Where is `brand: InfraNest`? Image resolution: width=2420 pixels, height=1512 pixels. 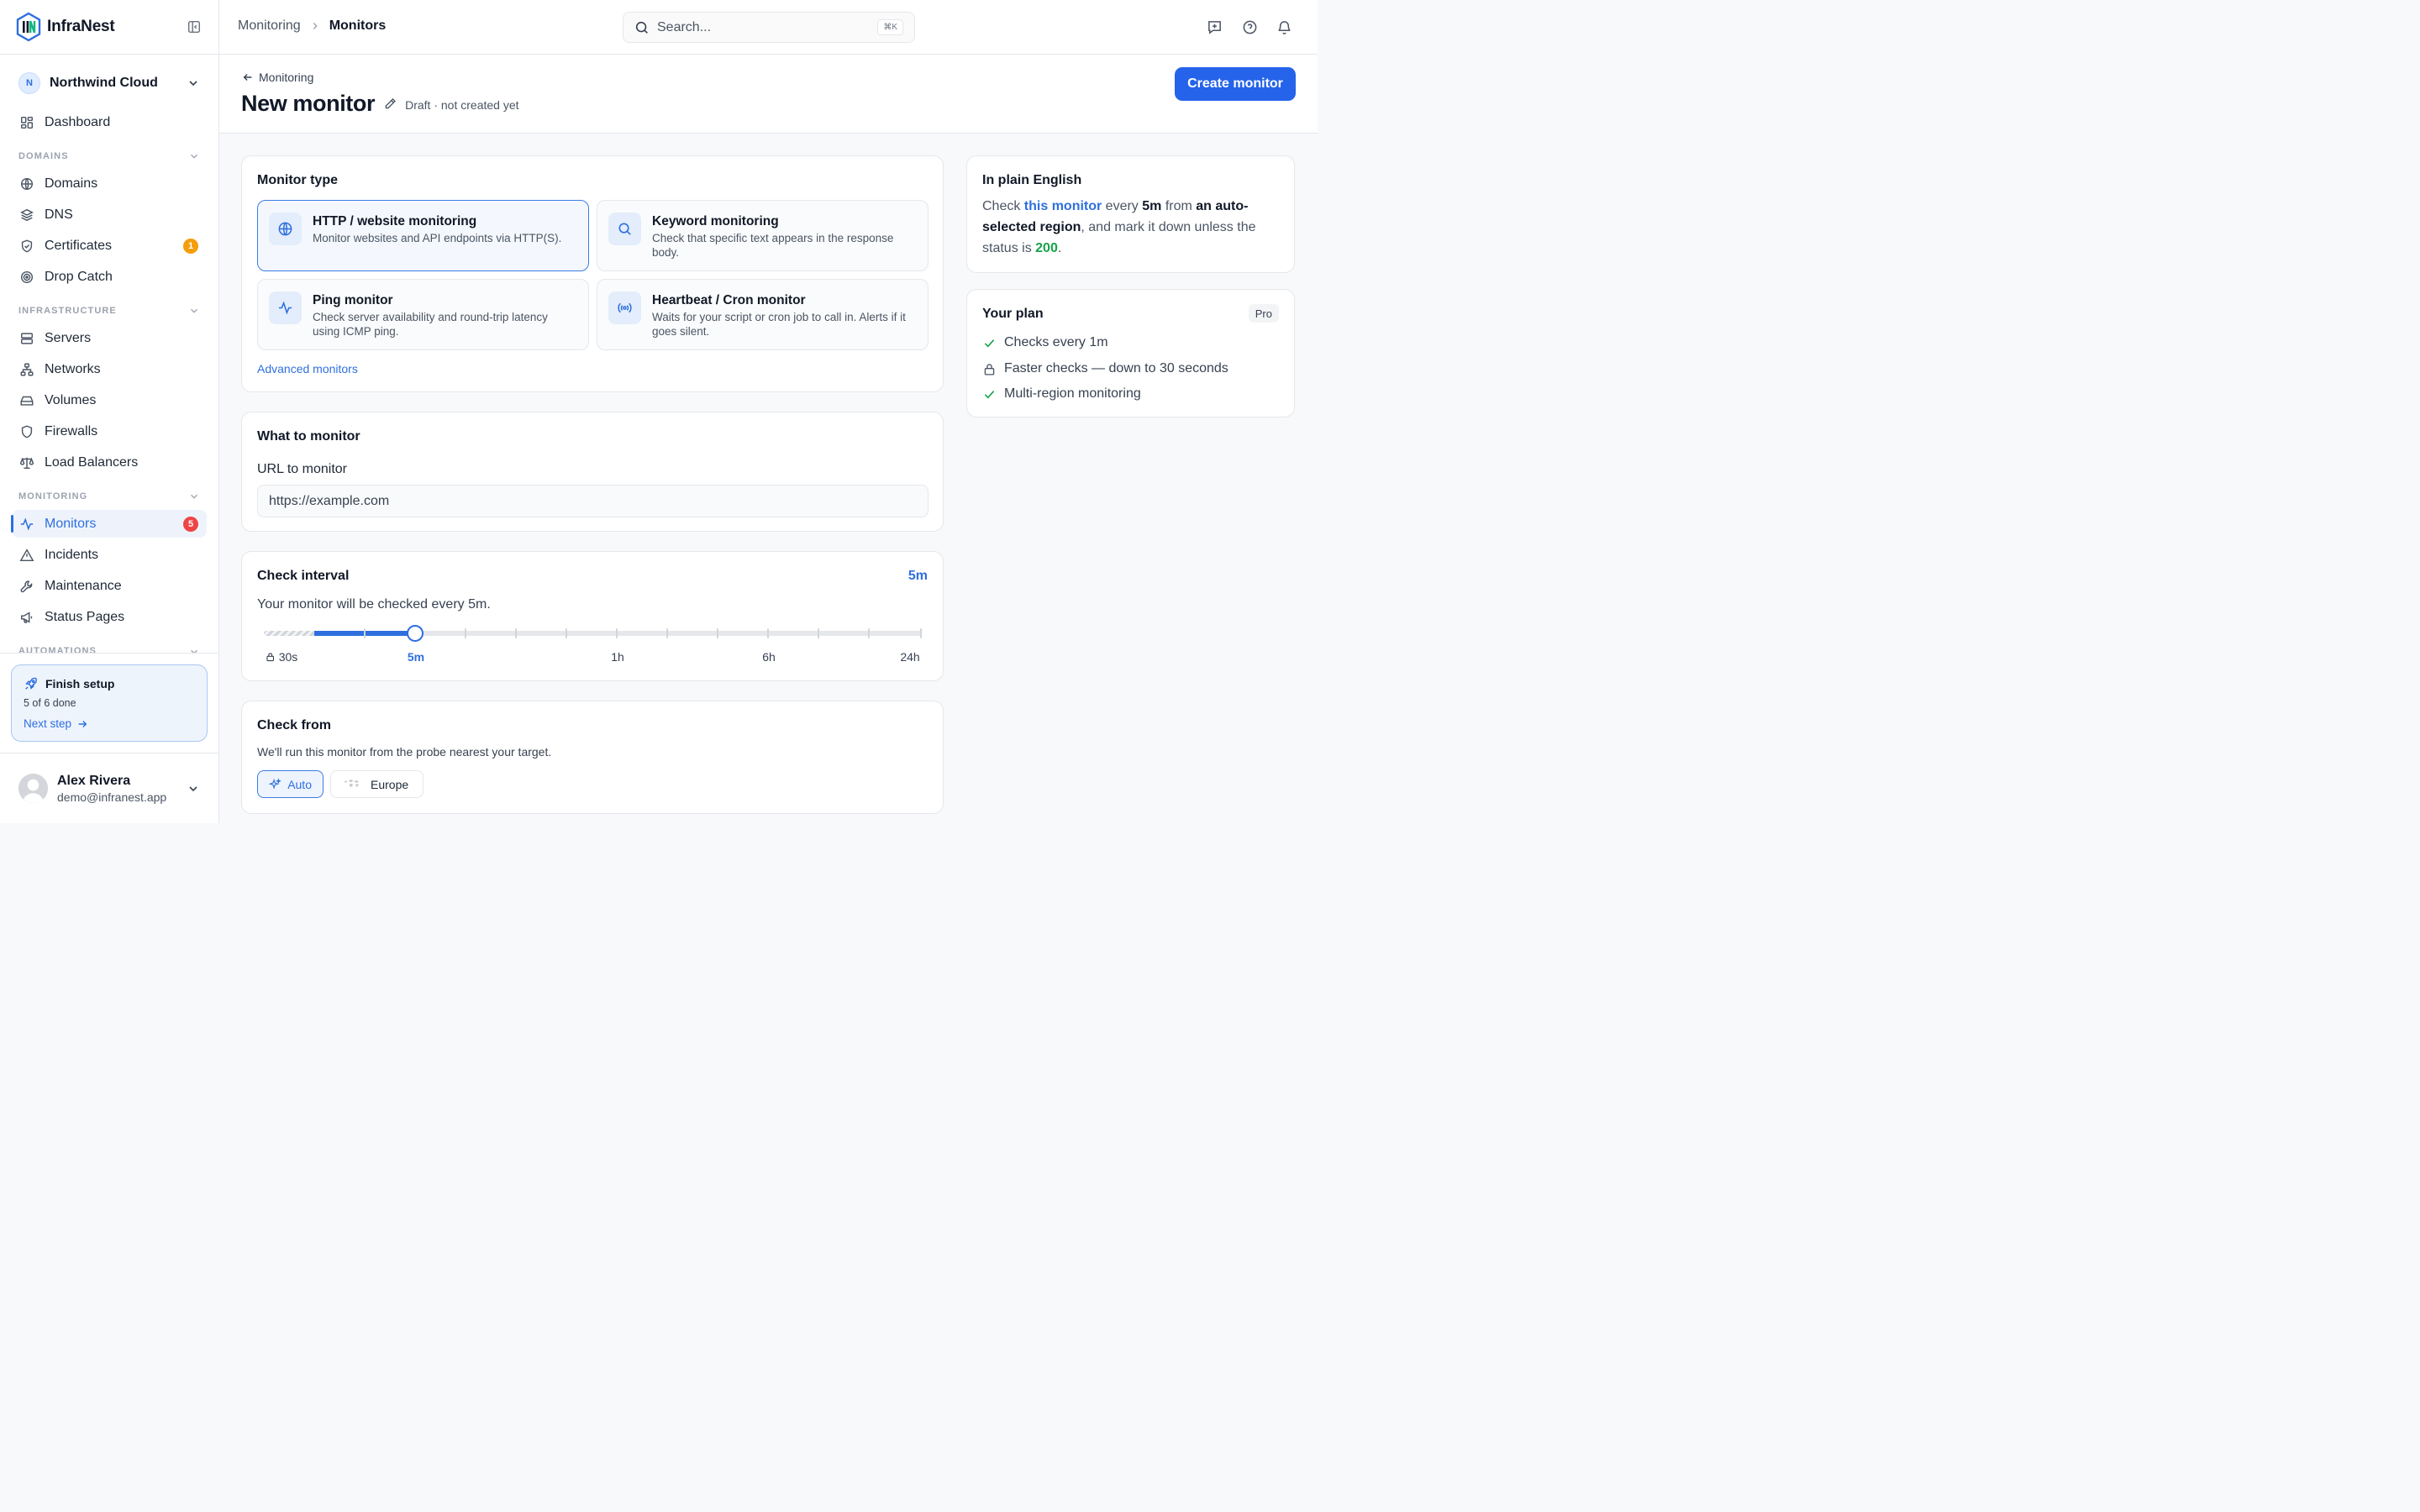 brand: InfraNest is located at coordinates (109, 27).